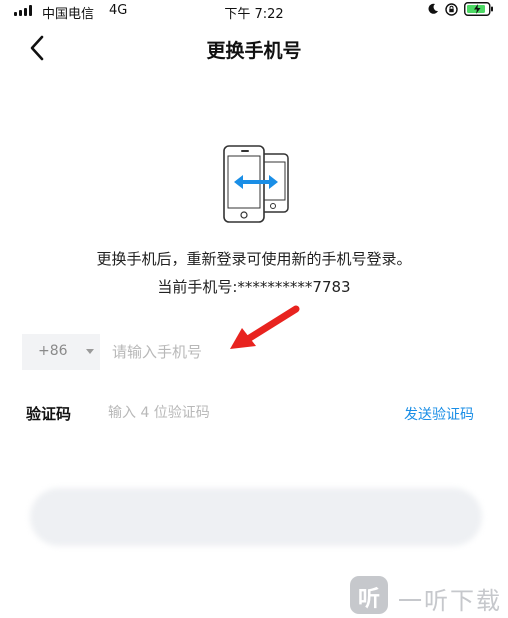 This screenshot has width=508, height=618. Describe the element at coordinates (478, 9) in the screenshot. I see `battery-icon` at that location.